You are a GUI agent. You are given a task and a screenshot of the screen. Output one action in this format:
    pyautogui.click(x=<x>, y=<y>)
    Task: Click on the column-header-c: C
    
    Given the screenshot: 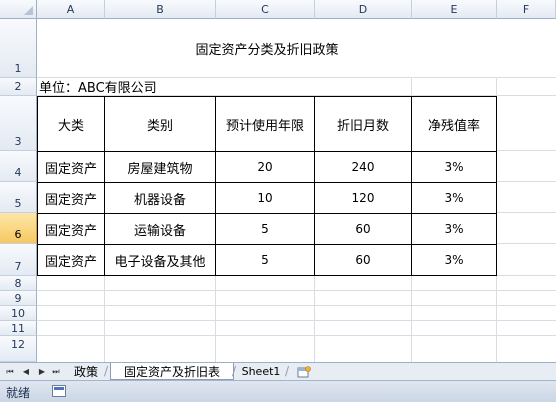 What is the action you would take?
    pyautogui.click(x=265, y=9)
    